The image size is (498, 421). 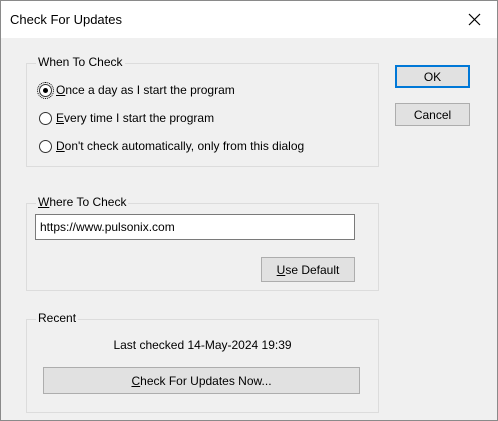 I want to click on mnemonic: W, so click(x=44, y=202).